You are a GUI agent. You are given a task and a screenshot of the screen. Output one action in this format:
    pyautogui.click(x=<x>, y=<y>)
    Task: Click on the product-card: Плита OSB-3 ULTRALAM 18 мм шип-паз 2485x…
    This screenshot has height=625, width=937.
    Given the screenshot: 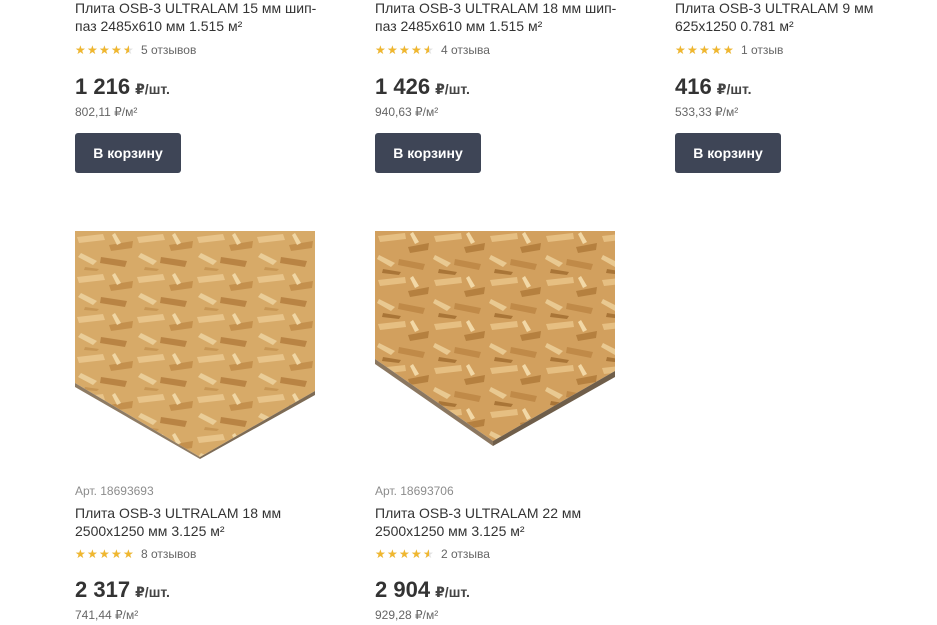 What is the action you would take?
    pyautogui.click(x=500, y=86)
    